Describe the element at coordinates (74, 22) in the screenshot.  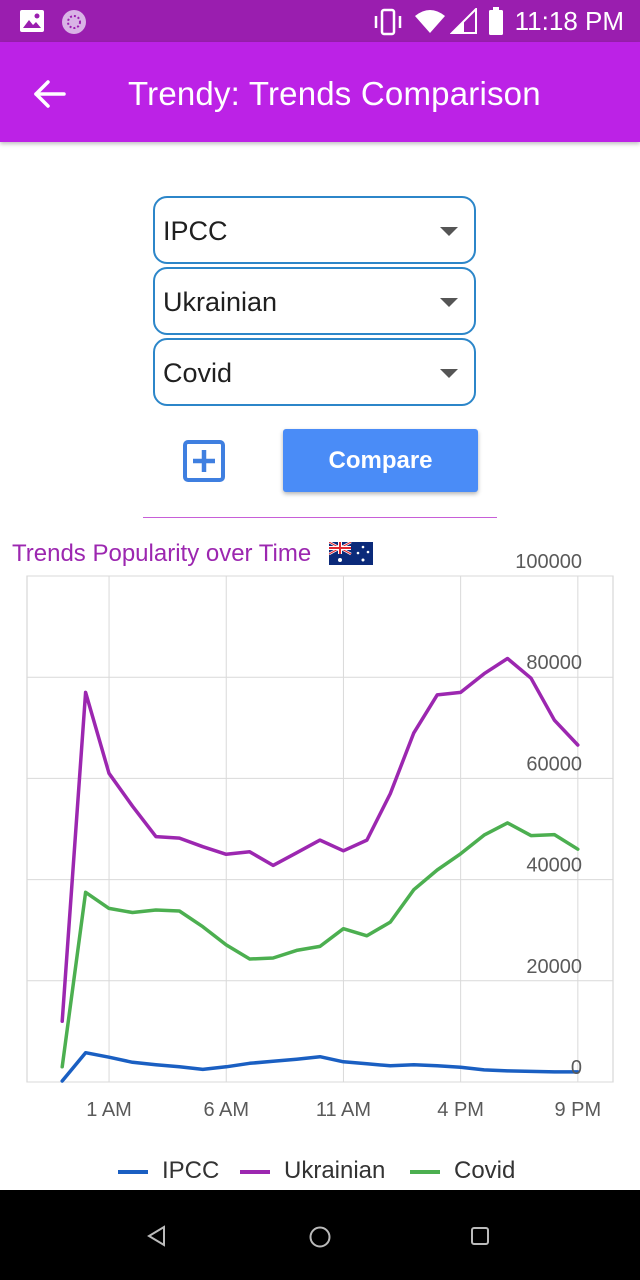
I see `app-notification-icon` at that location.